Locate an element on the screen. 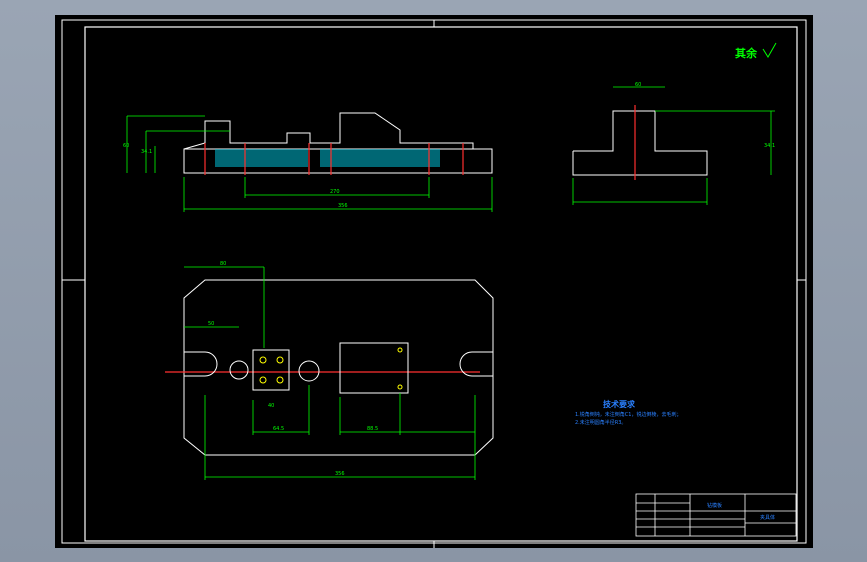  tech-req-item-2: 2.未注明圆角半径R3。 is located at coordinates (600, 422).